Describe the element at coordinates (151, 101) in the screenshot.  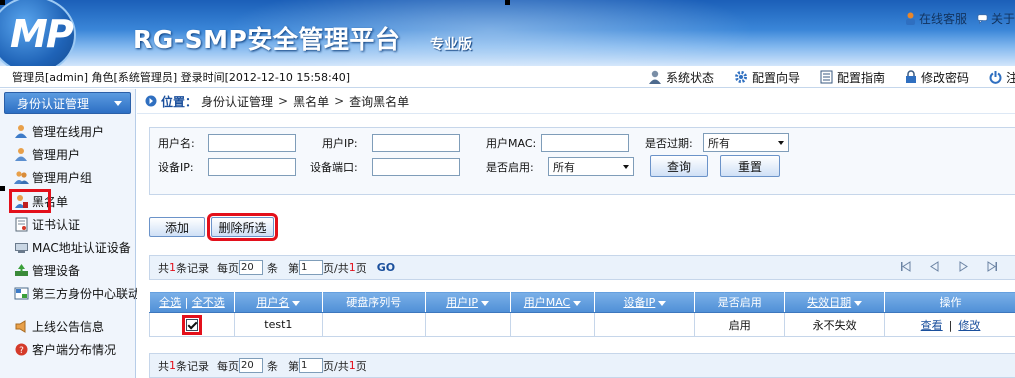
I see `location-arrow-icon` at that location.